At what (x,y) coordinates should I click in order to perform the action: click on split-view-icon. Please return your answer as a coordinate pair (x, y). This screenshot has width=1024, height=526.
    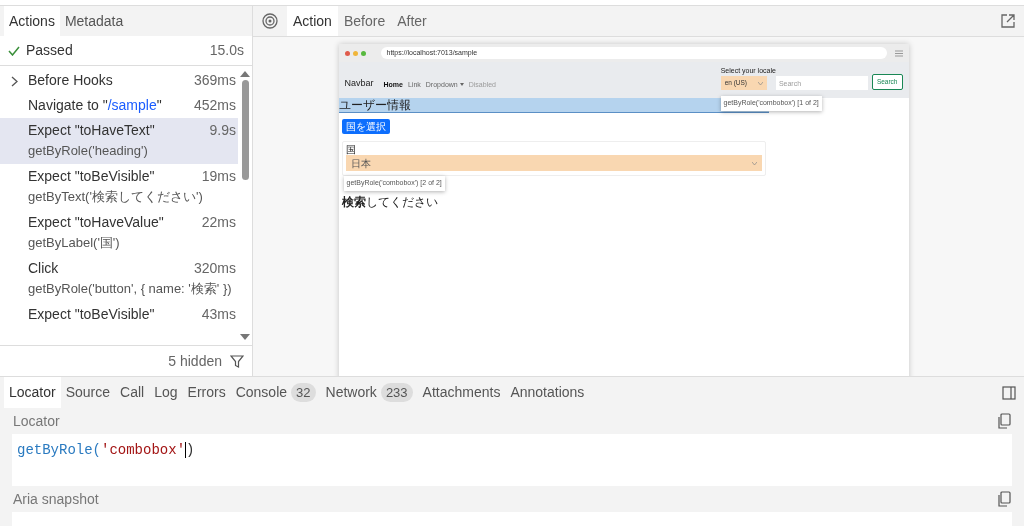
    Looking at the image, I should click on (1009, 392).